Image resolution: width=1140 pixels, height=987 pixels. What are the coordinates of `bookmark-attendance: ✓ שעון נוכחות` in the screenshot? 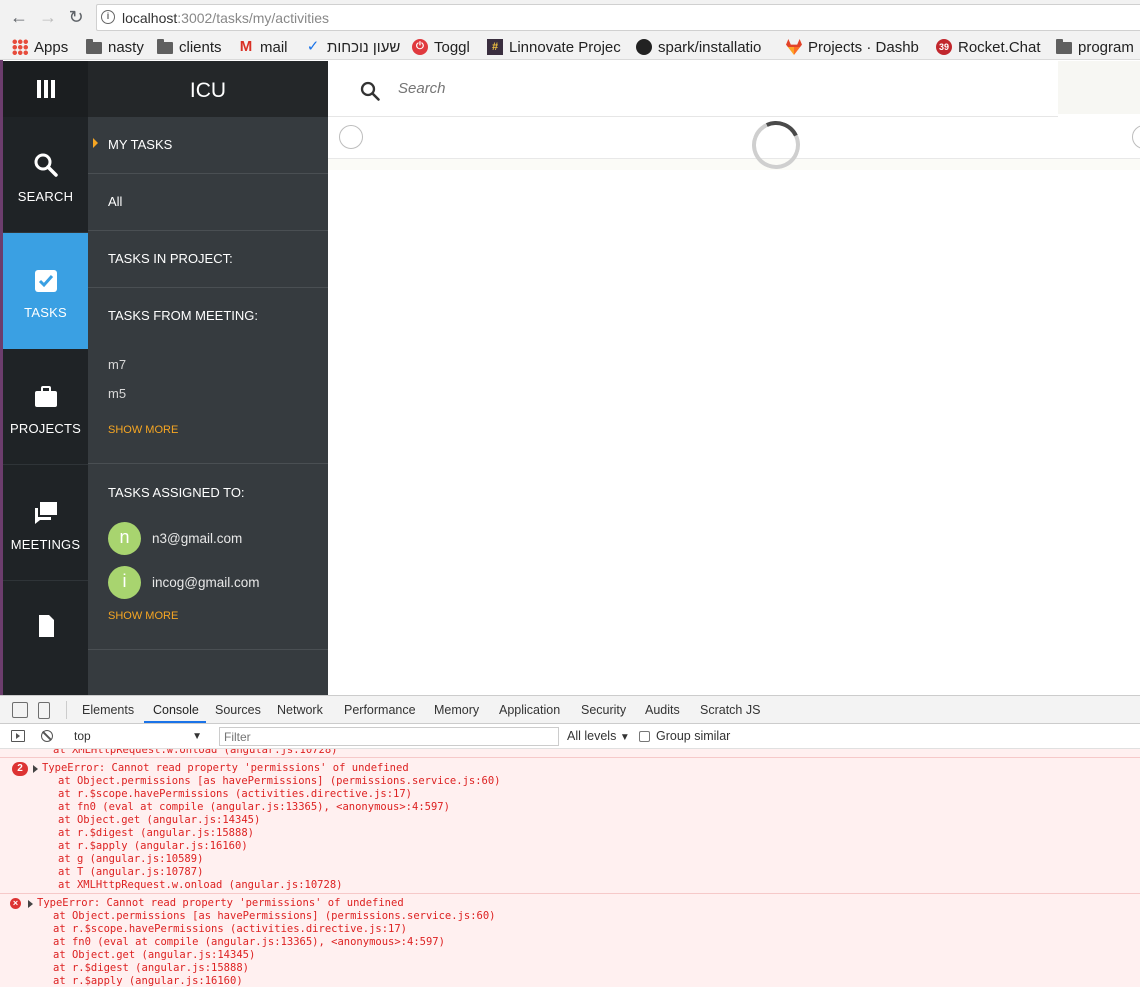 It's located at (353, 47).